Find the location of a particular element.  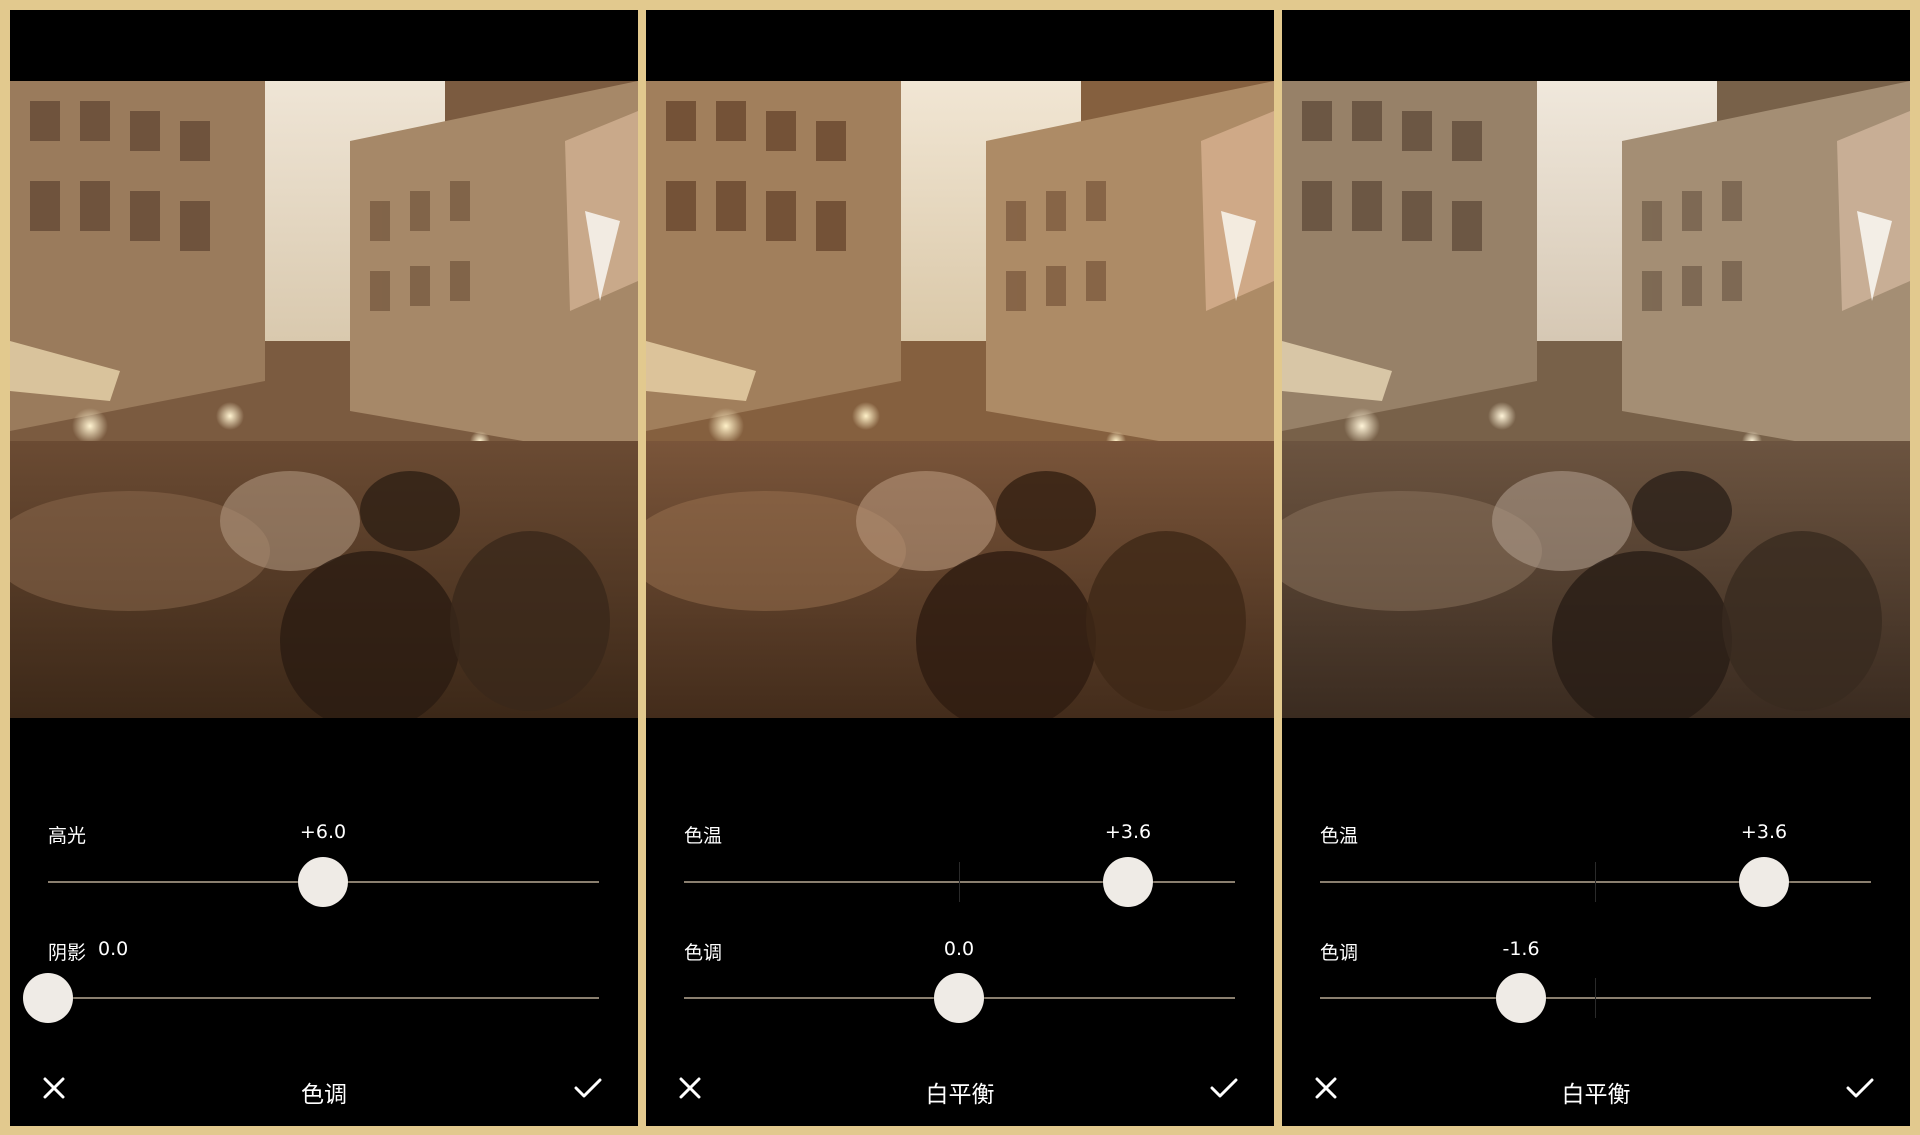

slider-value: -1.6 is located at coordinates (1521, 949).